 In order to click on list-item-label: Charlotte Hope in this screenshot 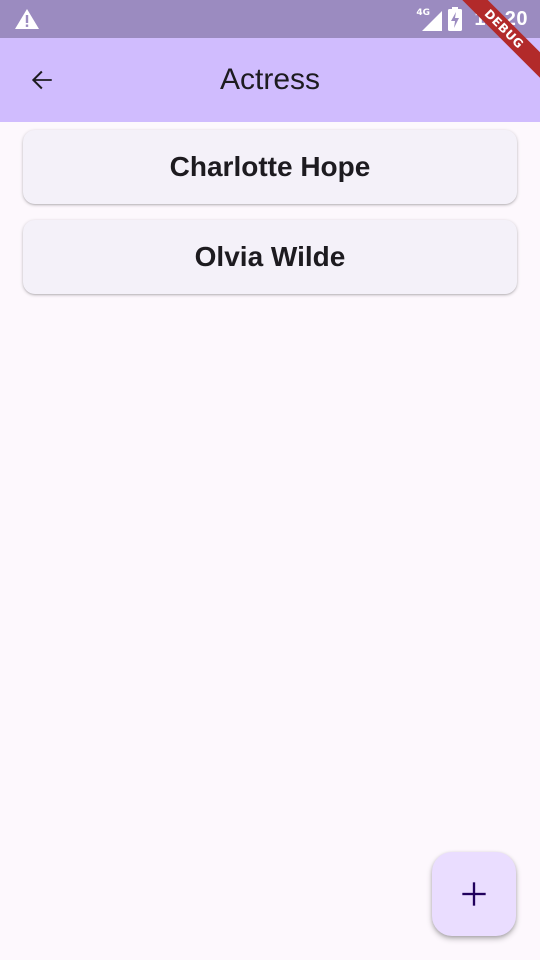, I will do `click(270, 166)`.